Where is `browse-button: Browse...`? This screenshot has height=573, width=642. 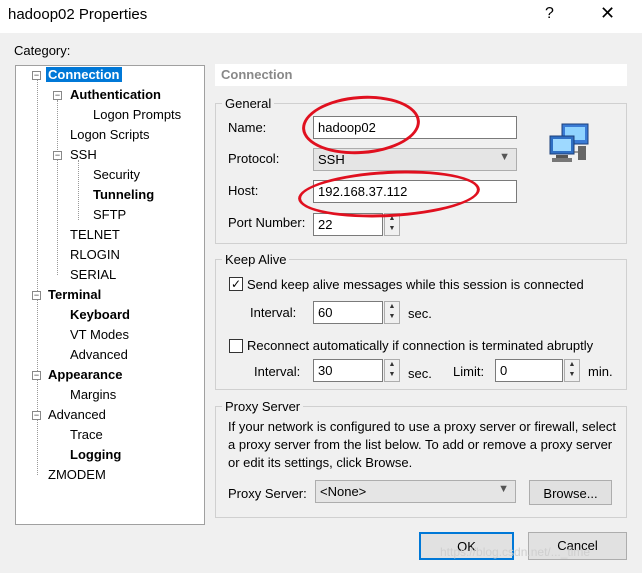
browse-button: Browse... is located at coordinates (570, 492).